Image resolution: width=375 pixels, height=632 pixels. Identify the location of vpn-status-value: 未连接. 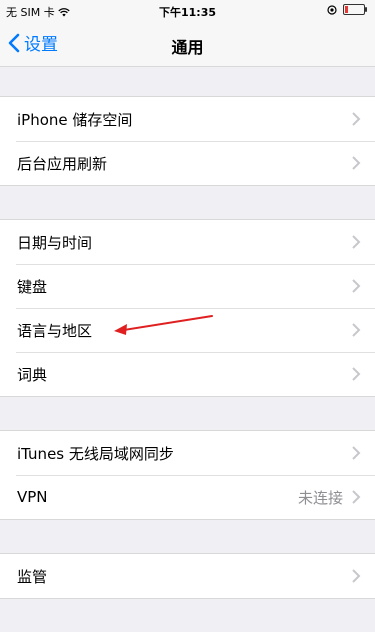
(320, 497).